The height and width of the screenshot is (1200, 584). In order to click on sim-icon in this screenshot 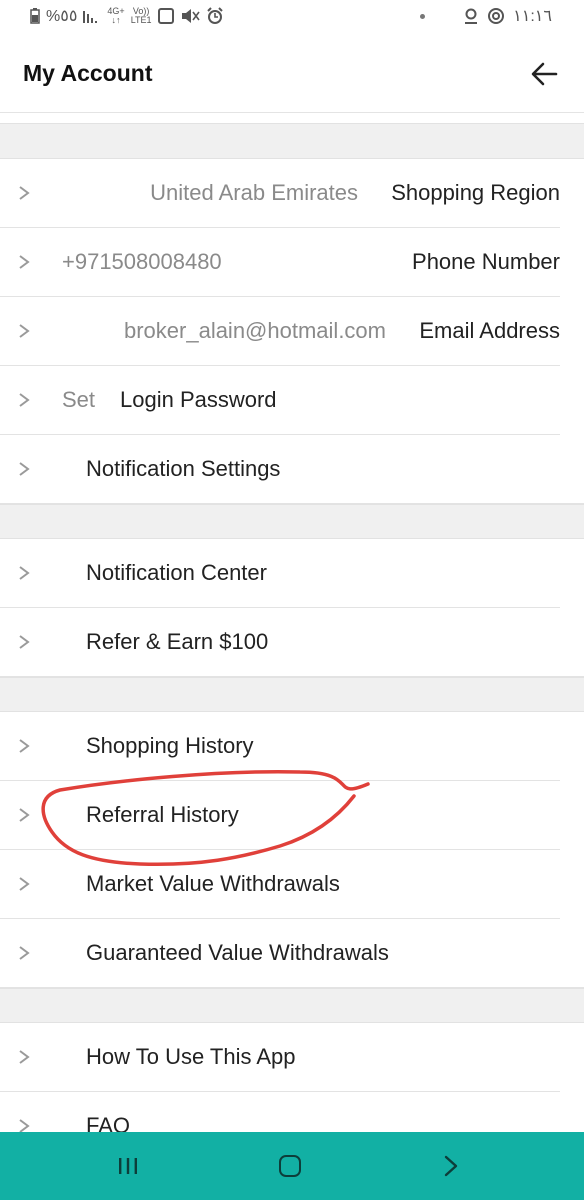, I will do `click(165, 16)`.